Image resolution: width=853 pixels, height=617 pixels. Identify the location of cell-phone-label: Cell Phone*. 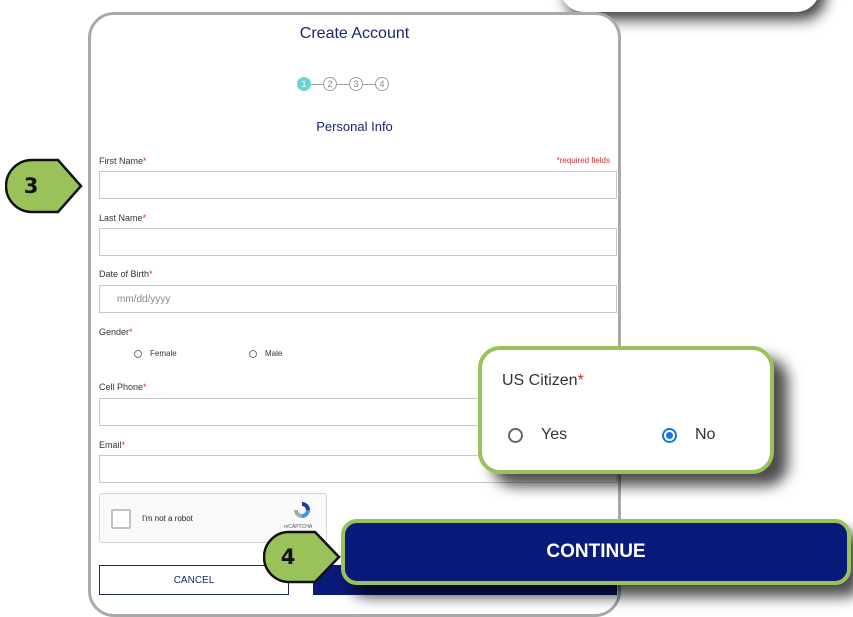
(123, 387).